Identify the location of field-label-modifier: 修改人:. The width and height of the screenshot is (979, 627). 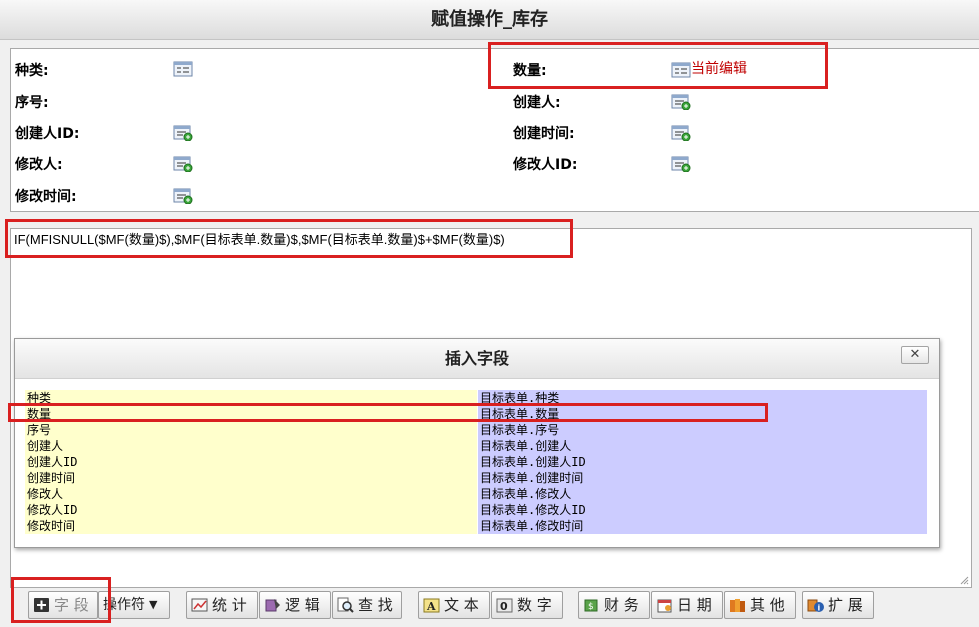
(39, 165).